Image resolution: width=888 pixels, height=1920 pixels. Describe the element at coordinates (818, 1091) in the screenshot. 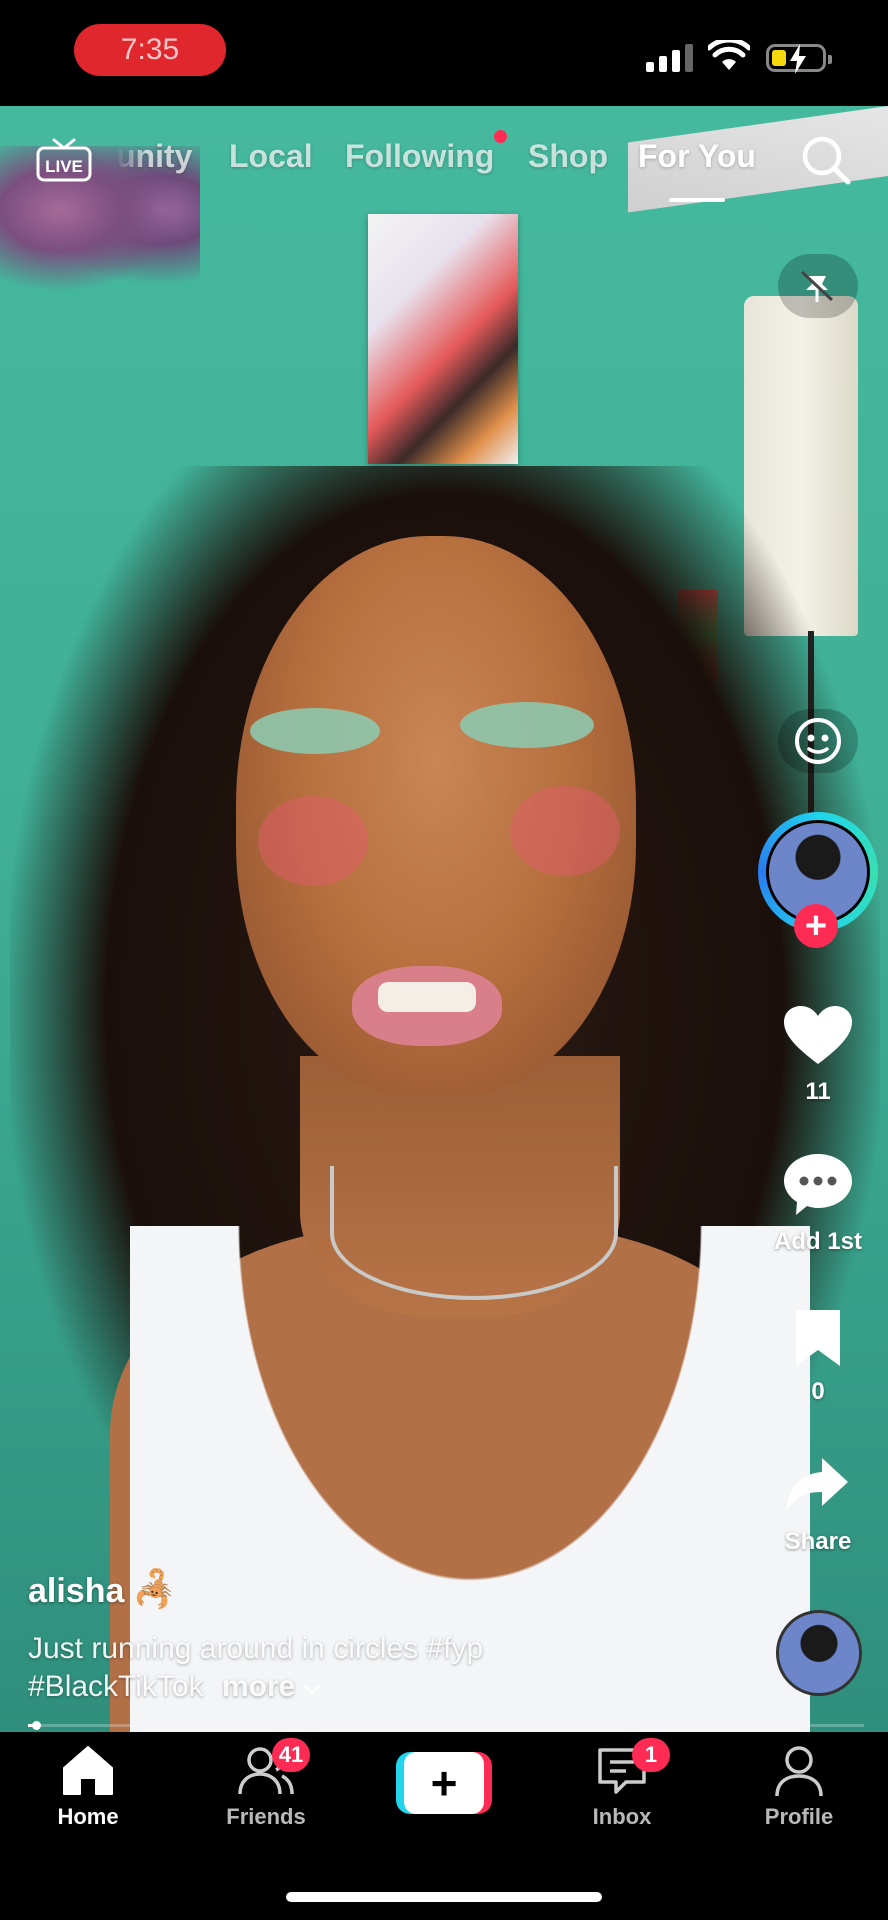

I see `like-count: 11` at that location.